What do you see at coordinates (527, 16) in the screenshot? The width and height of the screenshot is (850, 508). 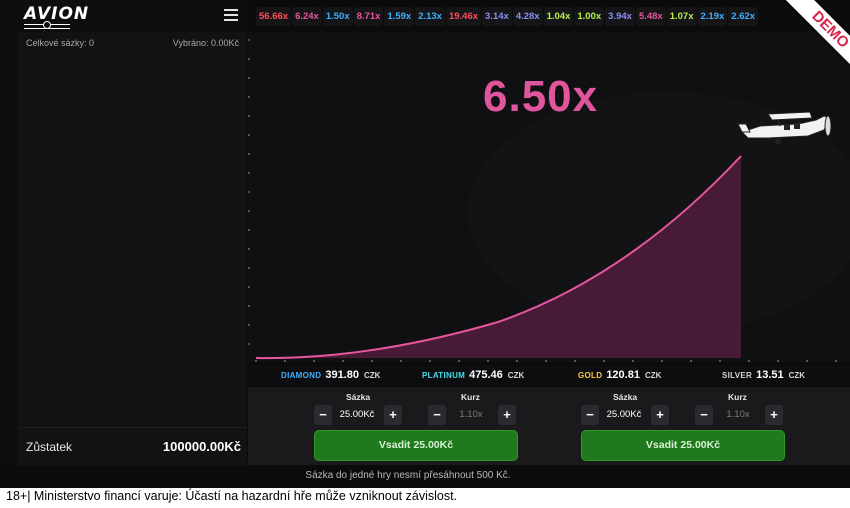 I see `history-multiplier: 4.28x` at bounding box center [527, 16].